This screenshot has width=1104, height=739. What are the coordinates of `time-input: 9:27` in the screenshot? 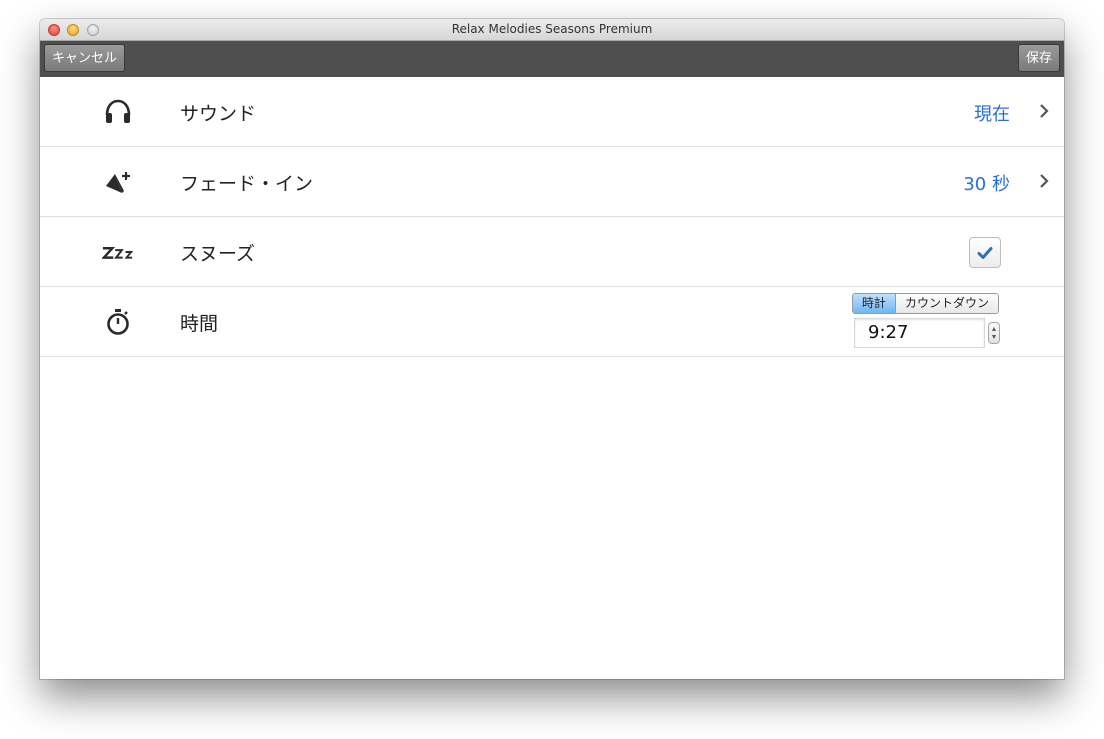 It's located at (919, 333).